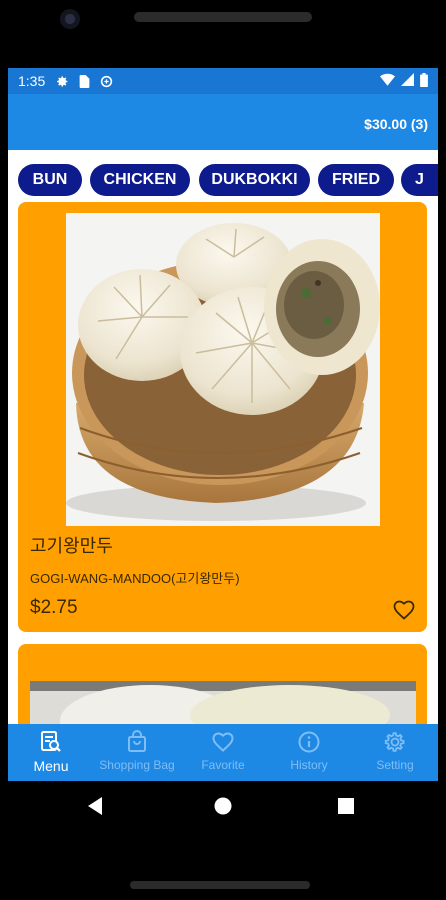  What do you see at coordinates (404, 610) in the screenshot?
I see `heart-outline-icon` at bounding box center [404, 610].